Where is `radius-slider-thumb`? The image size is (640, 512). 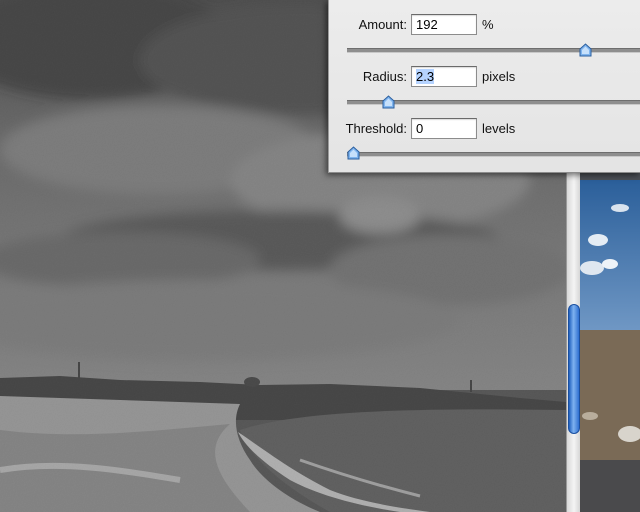 radius-slider-thumb is located at coordinates (388, 102).